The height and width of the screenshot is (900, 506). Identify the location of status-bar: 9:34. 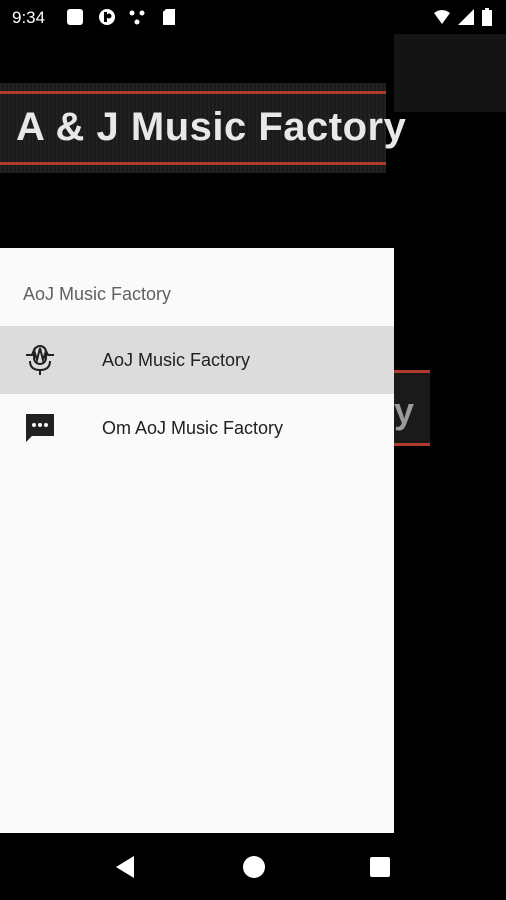
(253, 17).